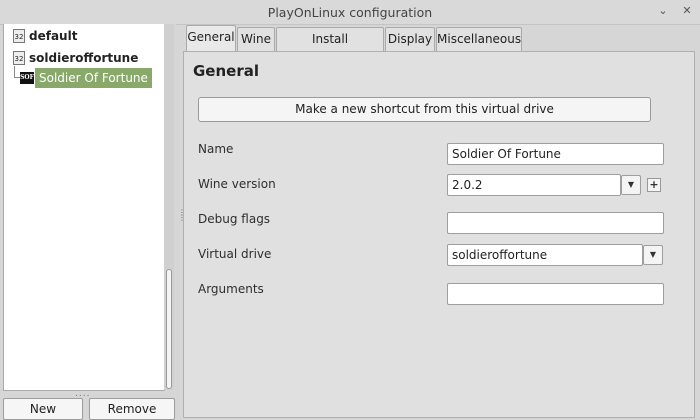 Image resolution: width=700 pixels, height=420 pixels. Describe the element at coordinates (545, 255) in the screenshot. I see `virtual-drive-select: soldieroffortune` at that location.